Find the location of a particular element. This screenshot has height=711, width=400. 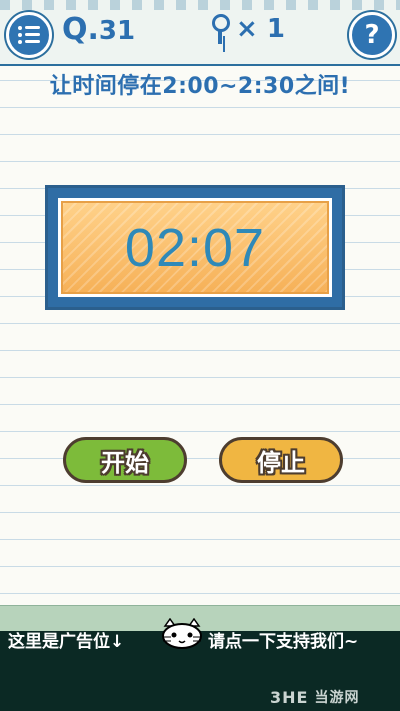

timer-digits: 02:07 is located at coordinates (195, 247).